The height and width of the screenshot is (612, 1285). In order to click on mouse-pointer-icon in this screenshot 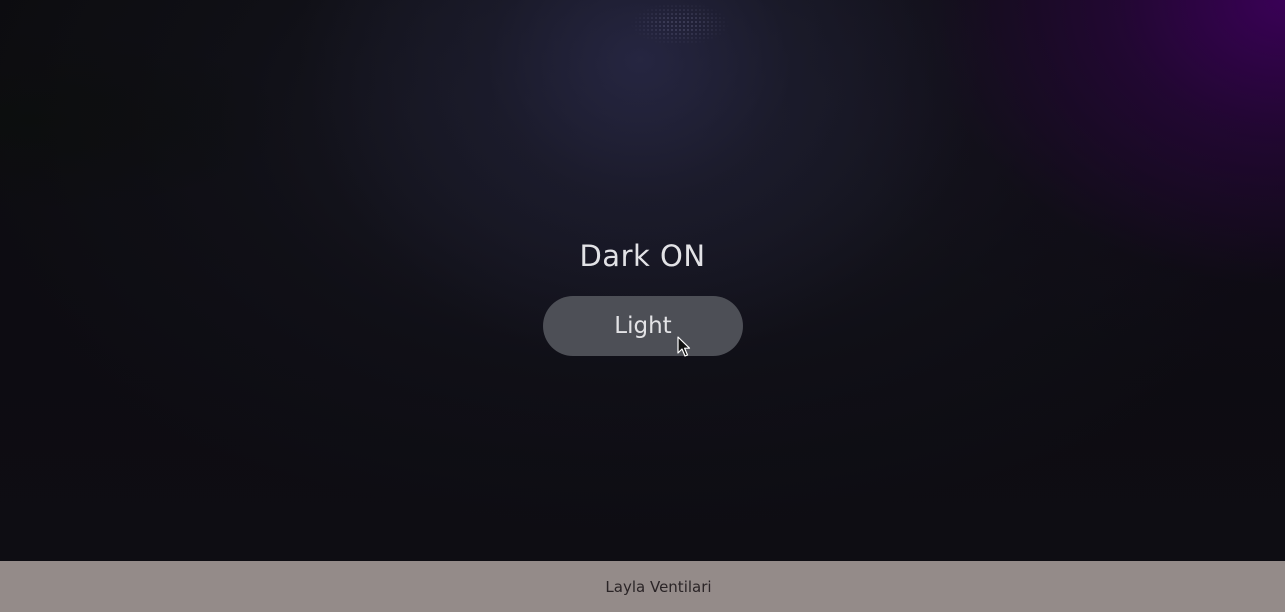, I will do `click(684, 346)`.